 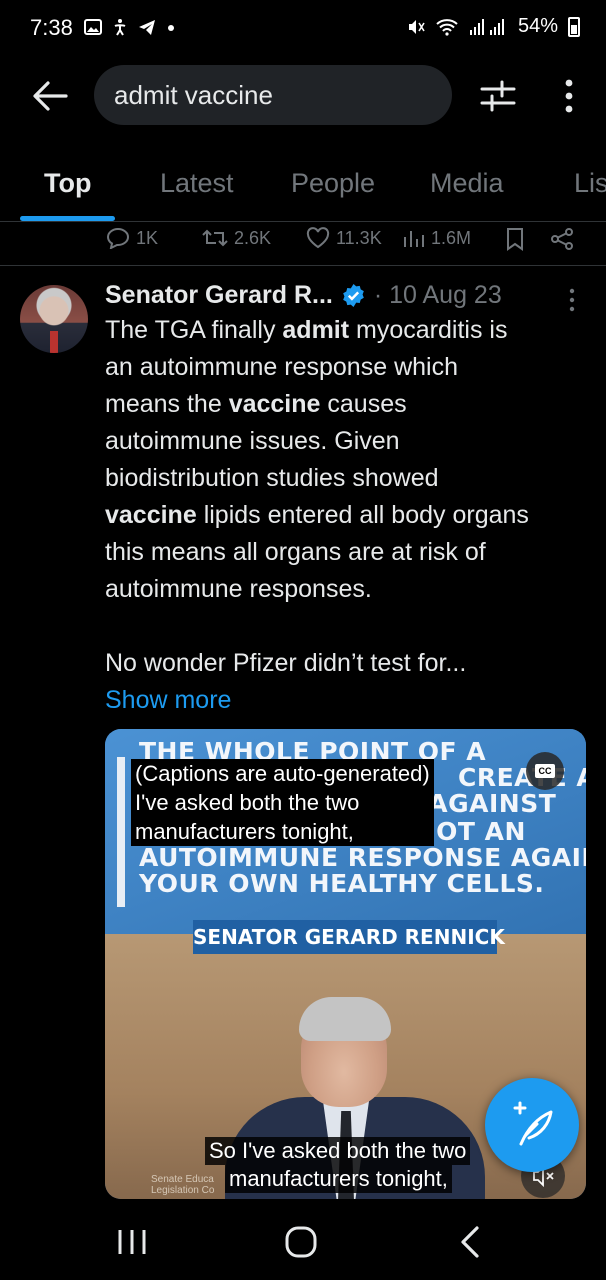 I want to click on post-date: · 10 Aug 23, so click(x=437, y=294).